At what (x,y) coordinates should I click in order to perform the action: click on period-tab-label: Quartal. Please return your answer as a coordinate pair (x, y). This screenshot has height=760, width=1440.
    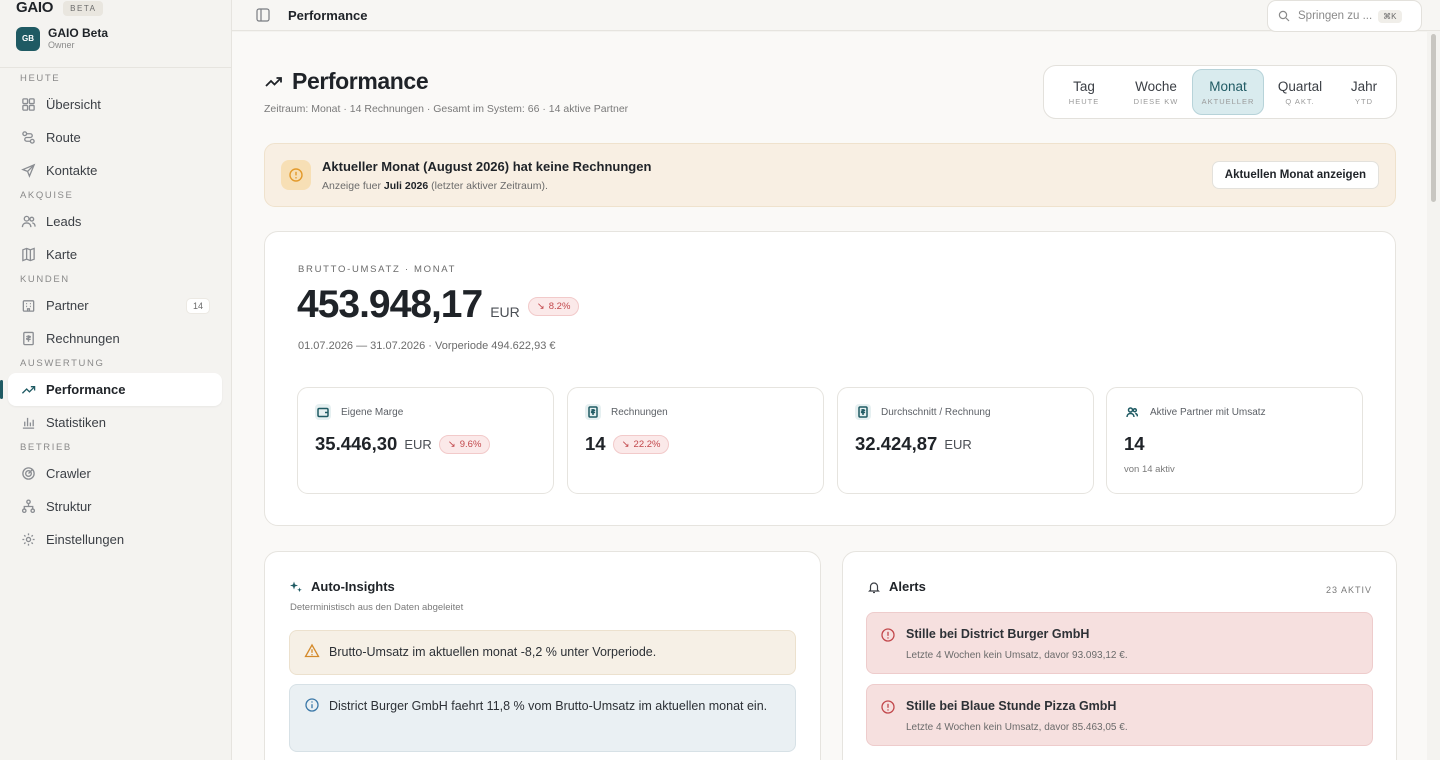
    Looking at the image, I should click on (1300, 86).